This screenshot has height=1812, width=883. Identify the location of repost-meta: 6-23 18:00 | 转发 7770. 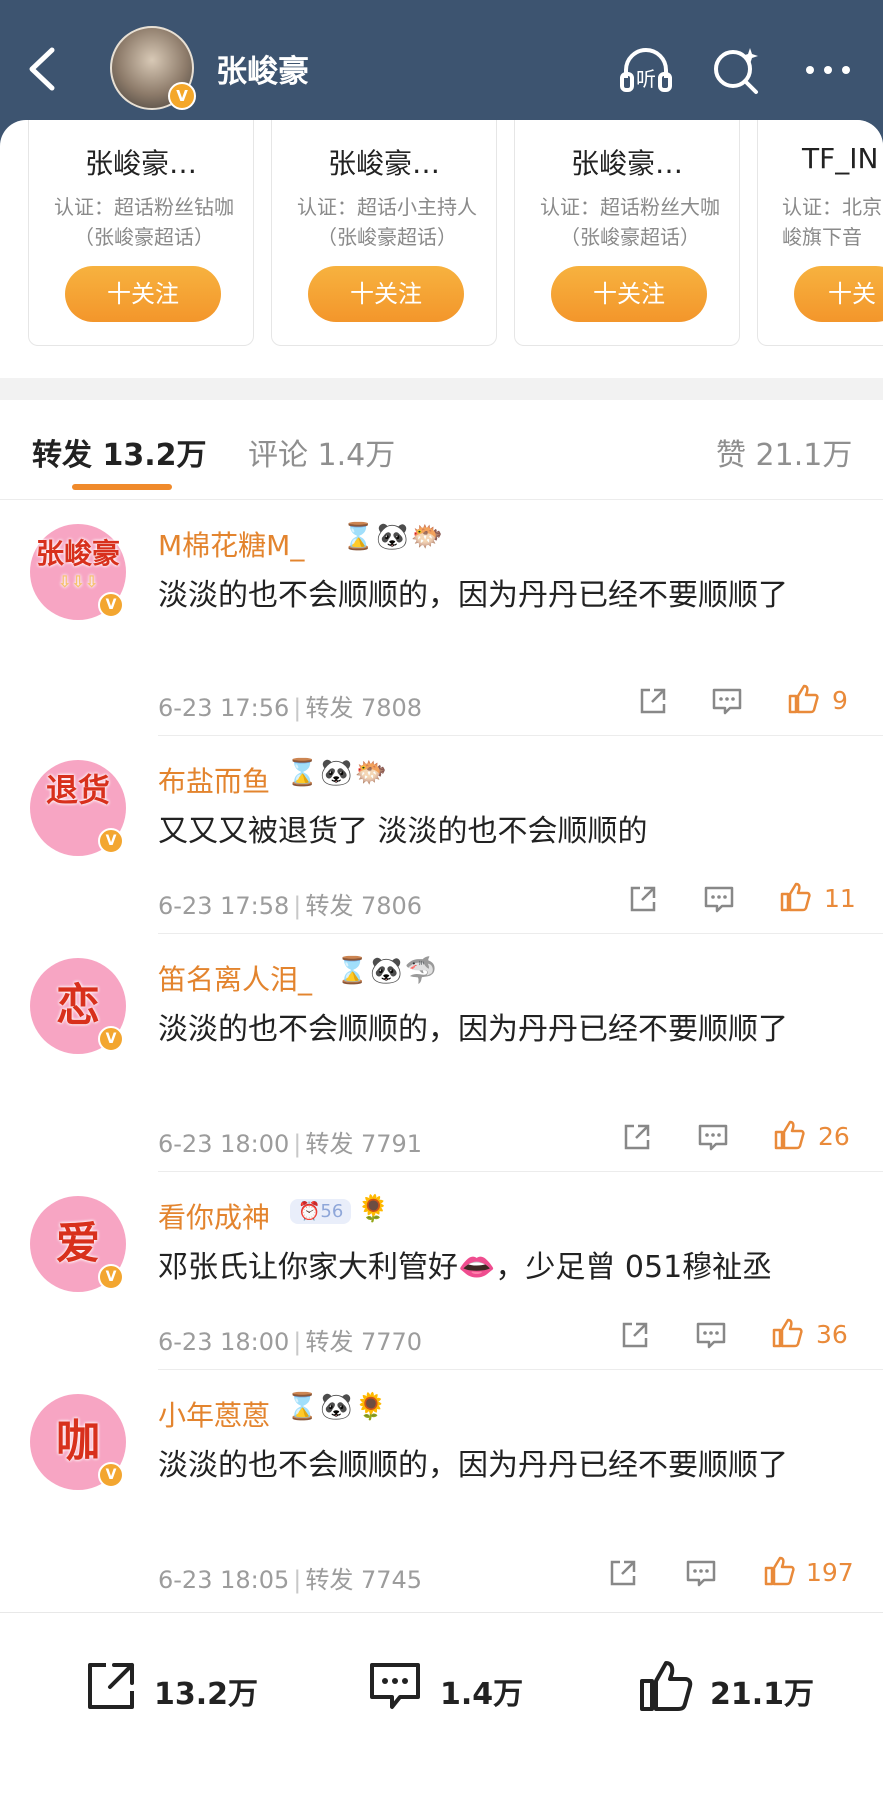
(290, 1342).